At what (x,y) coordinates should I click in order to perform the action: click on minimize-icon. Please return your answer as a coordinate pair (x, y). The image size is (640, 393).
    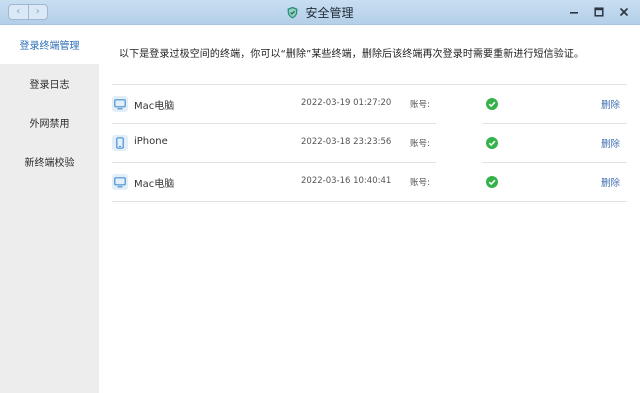
    Looking at the image, I should click on (574, 13).